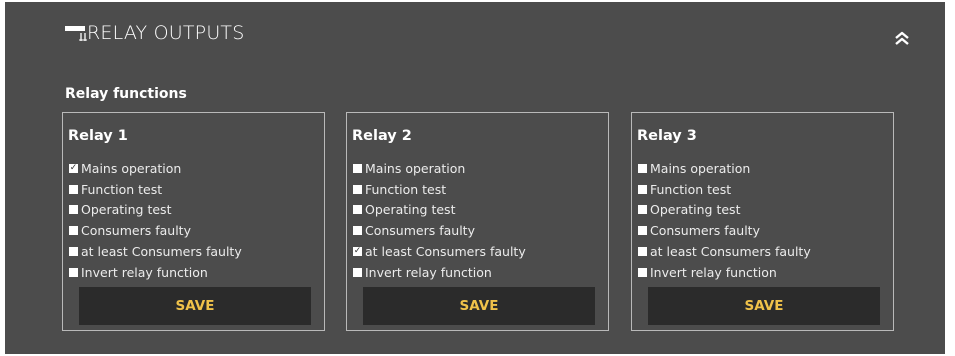 This screenshot has width=955, height=356. What do you see at coordinates (382, 136) in the screenshot?
I see `relay-card-title: Relay 2` at bounding box center [382, 136].